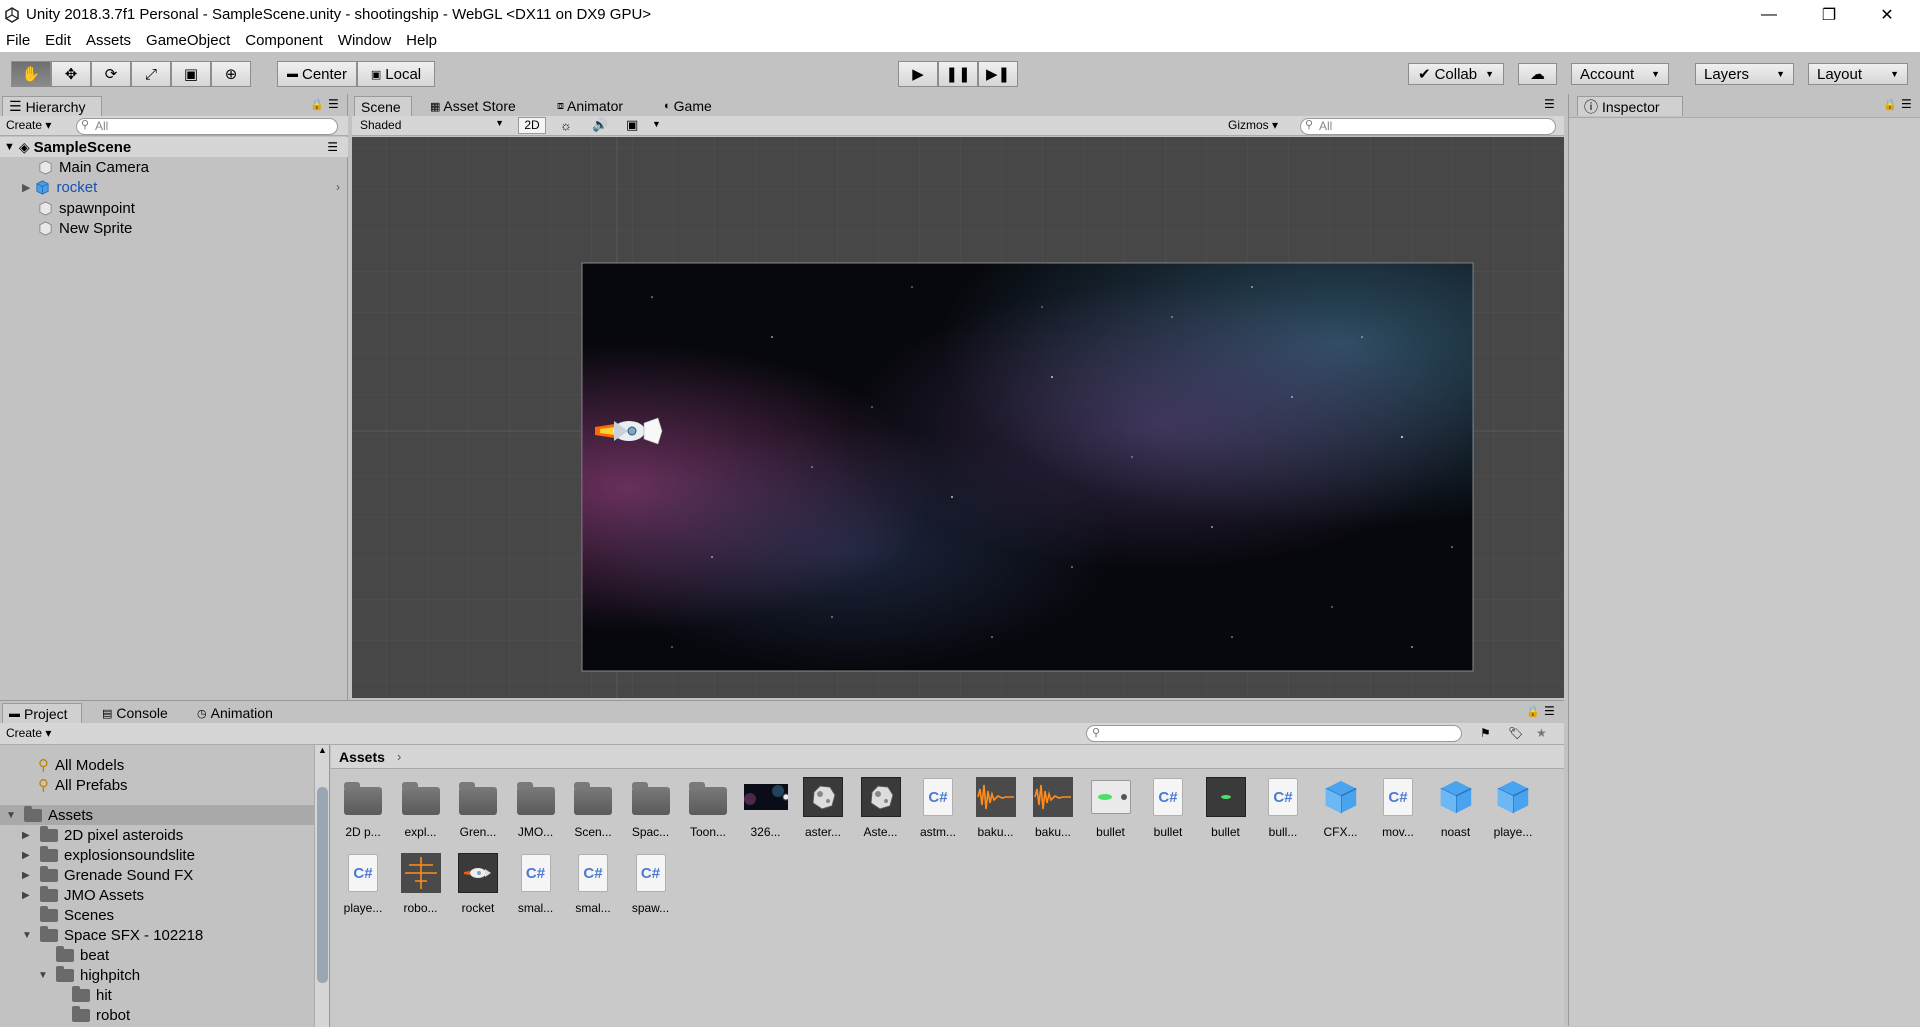  Describe the element at coordinates (157, 765) in the screenshot. I see `favorite-item: ⚲ All Models` at that location.